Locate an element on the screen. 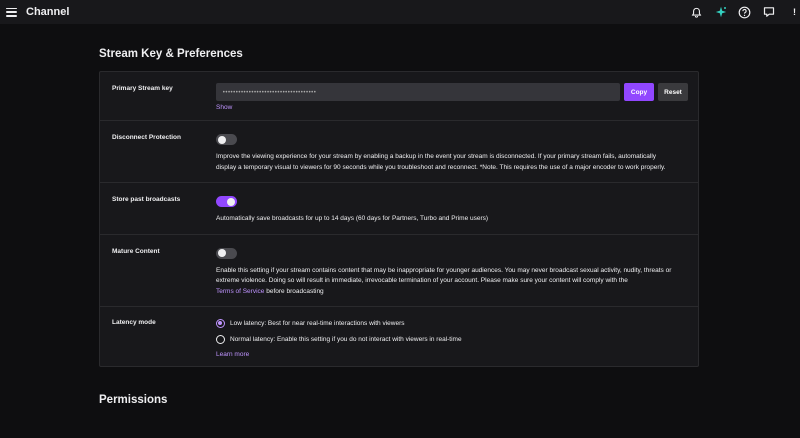 This screenshot has height=438, width=800. top-right-actions: ! is located at coordinates (743, 12).